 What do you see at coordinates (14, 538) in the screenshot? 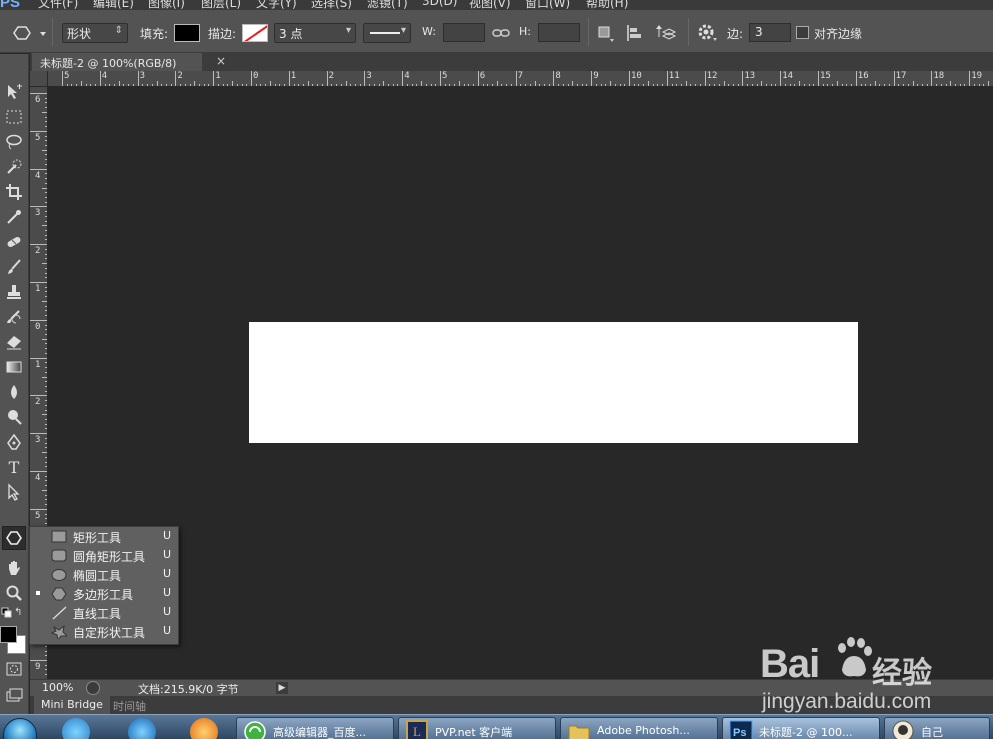
I see `polygon-tool-icon` at bounding box center [14, 538].